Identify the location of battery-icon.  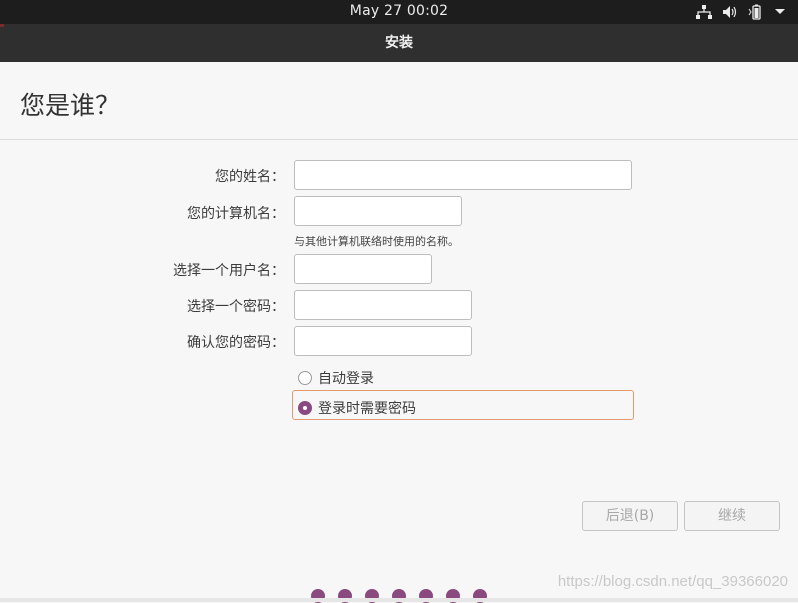
(756, 12).